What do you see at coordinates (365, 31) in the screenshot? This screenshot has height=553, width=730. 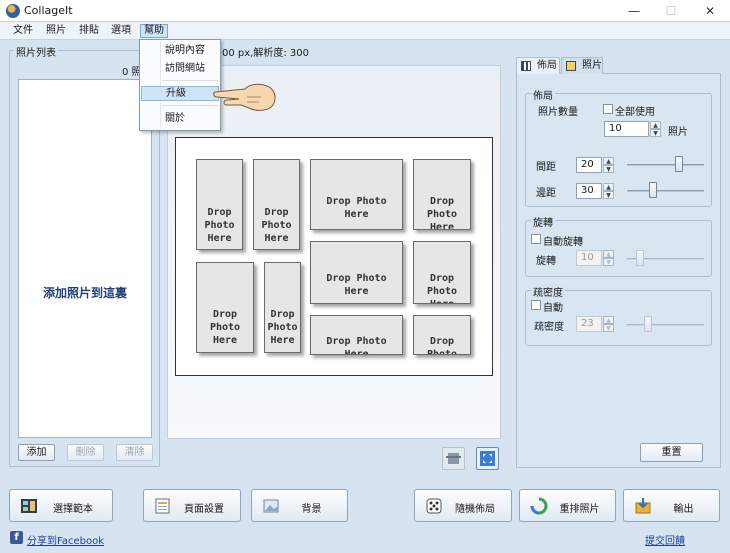 I see `menu-bar: 文件 照片 排貼 選項 幫助` at bounding box center [365, 31].